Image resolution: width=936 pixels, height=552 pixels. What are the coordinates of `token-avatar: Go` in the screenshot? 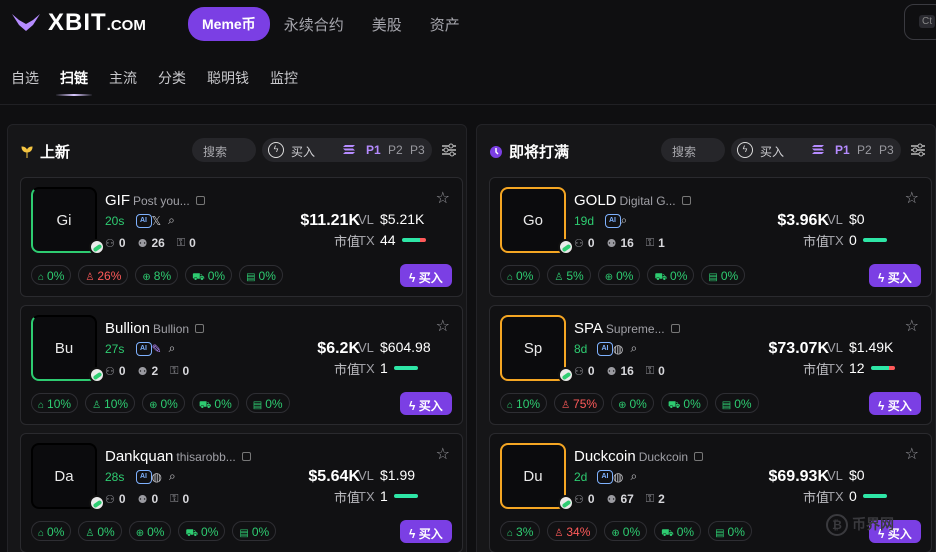 It's located at (533, 220).